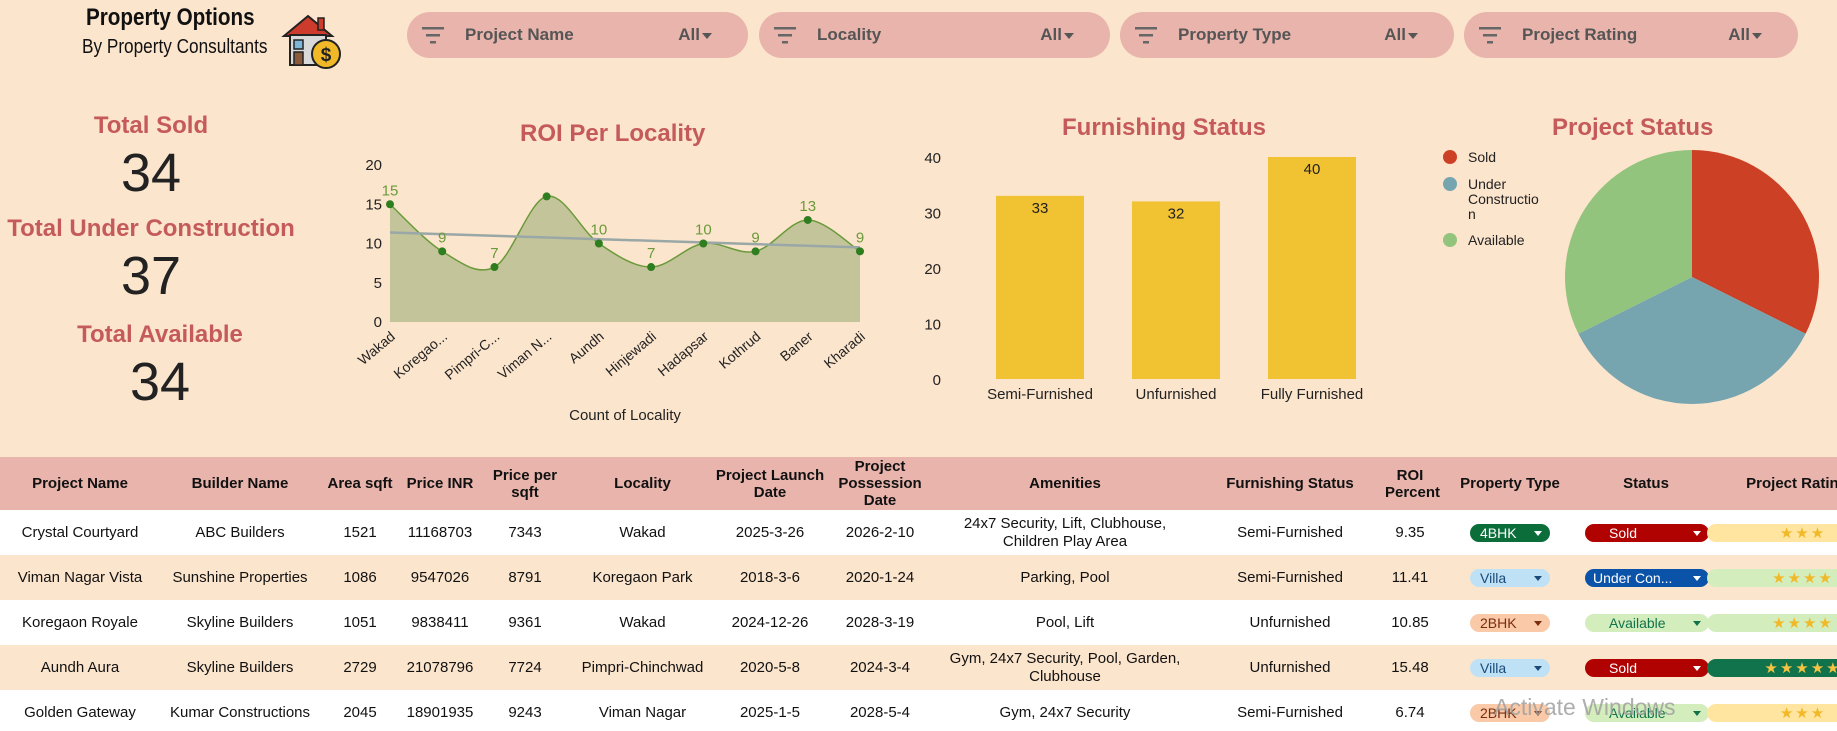 This screenshot has height=731, width=1837. Describe the element at coordinates (525, 622) in the screenshot. I see `table-cell-ppsf: 9361` at that location.